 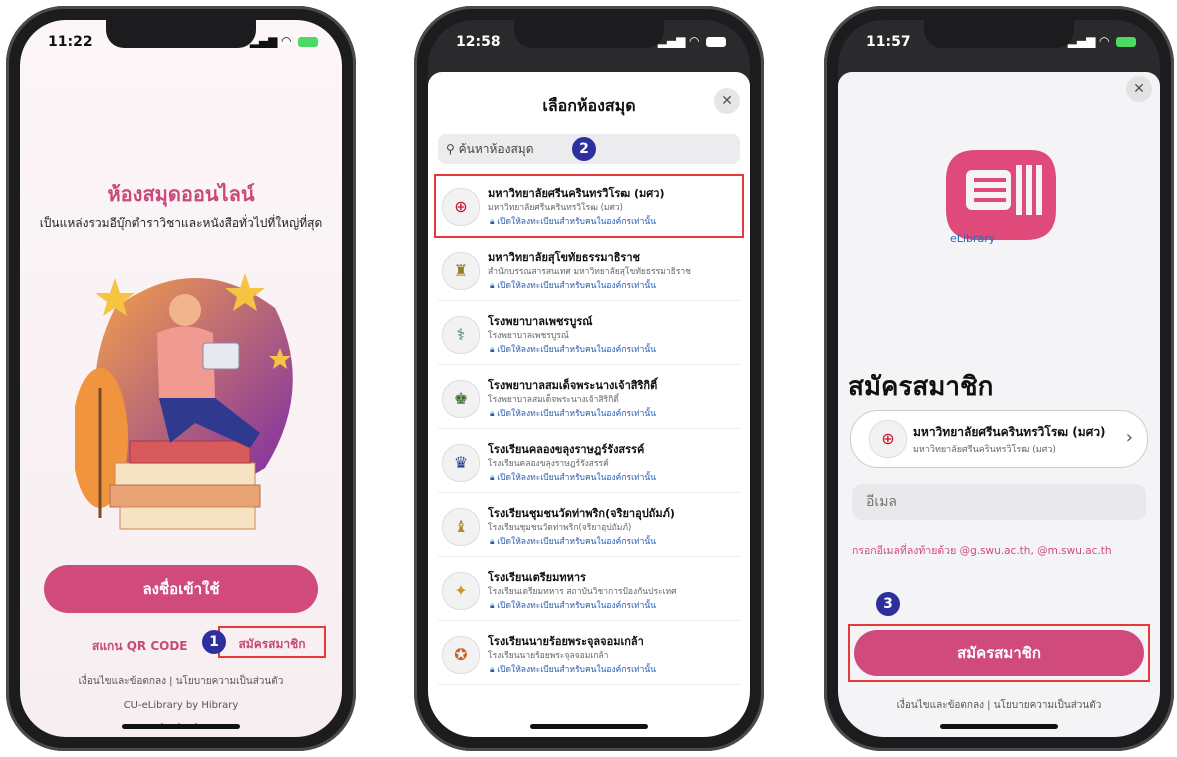 I want to click on step-marker-1: 1, so click(x=214, y=642).